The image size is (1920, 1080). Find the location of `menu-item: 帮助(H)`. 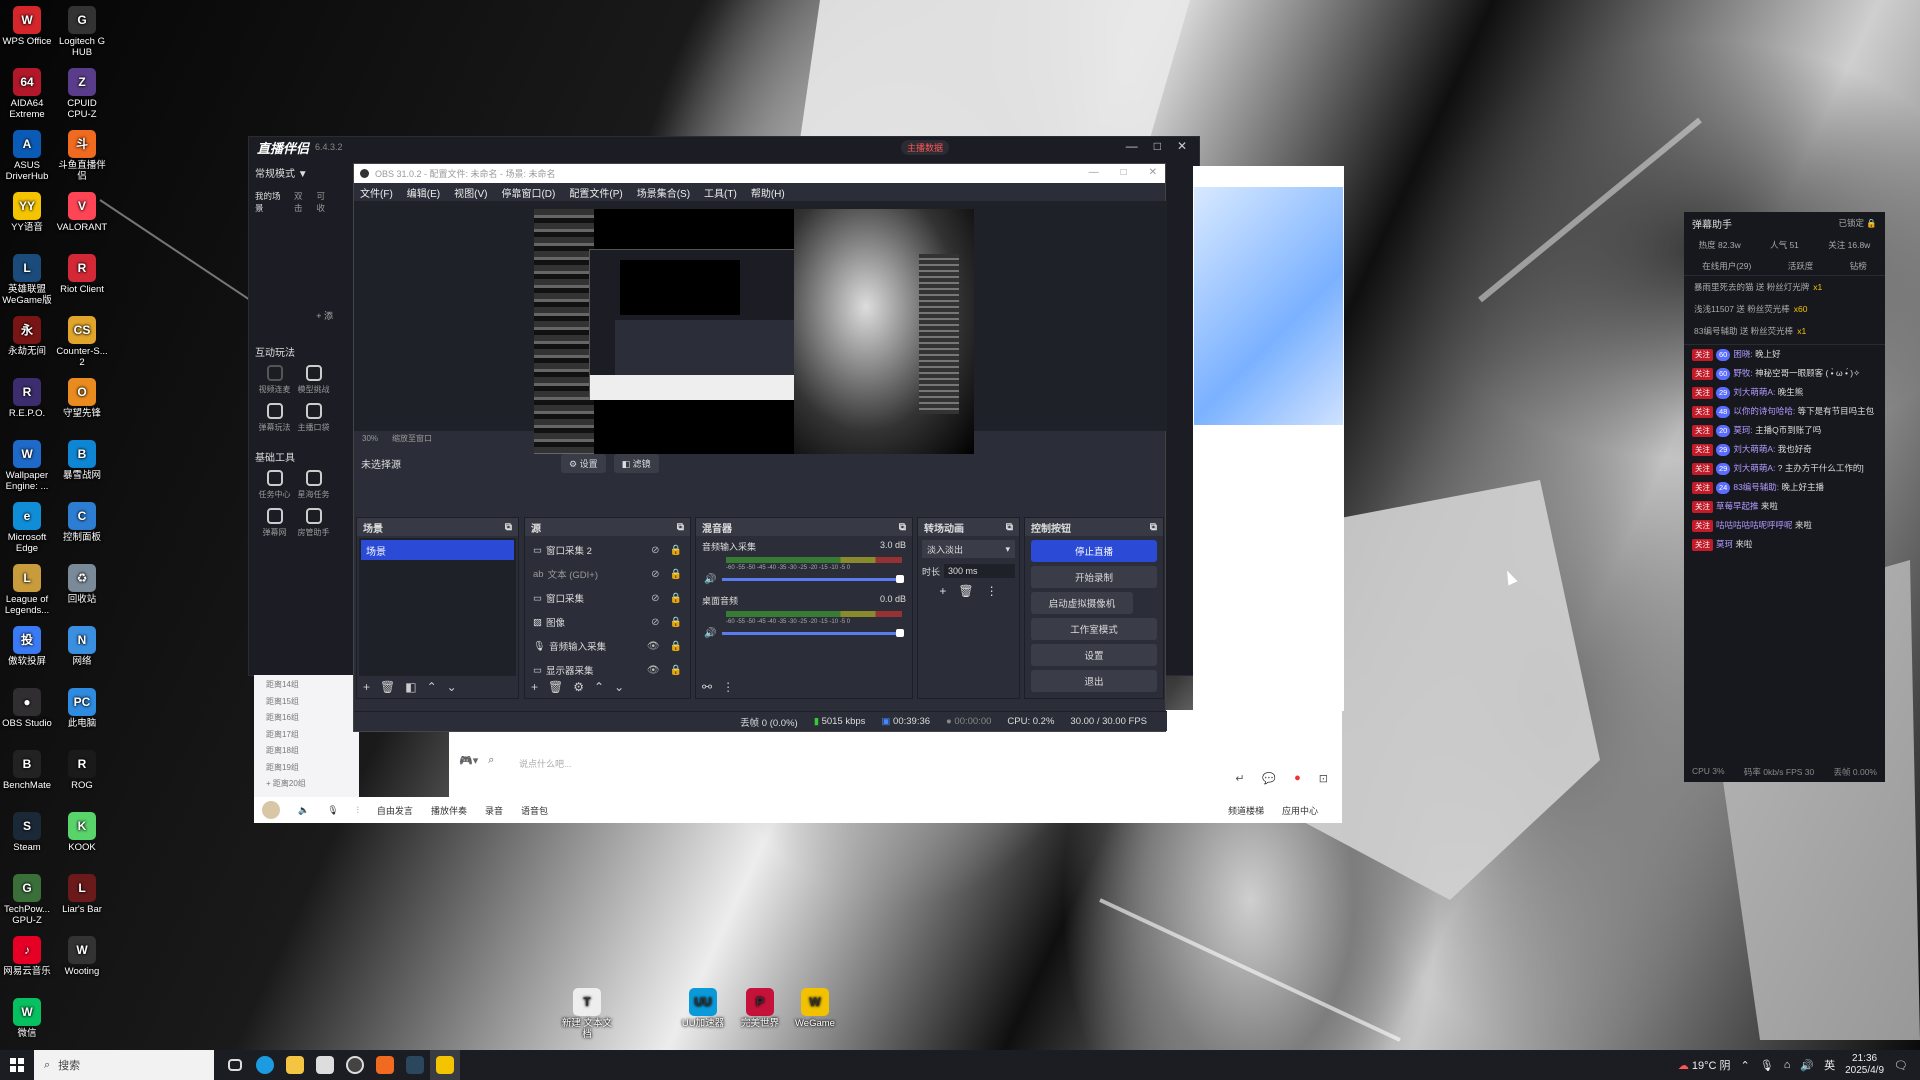

menu-item: 帮助(H) is located at coordinates (768, 192).